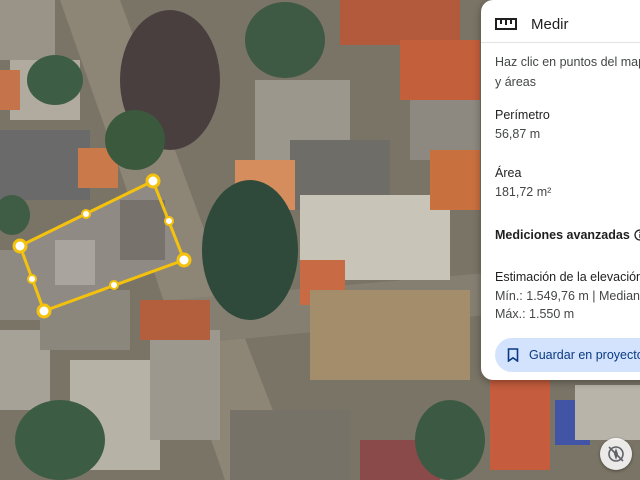 This screenshot has height=480, width=640. I want to click on perimeter-label: Perímetro, so click(522, 115).